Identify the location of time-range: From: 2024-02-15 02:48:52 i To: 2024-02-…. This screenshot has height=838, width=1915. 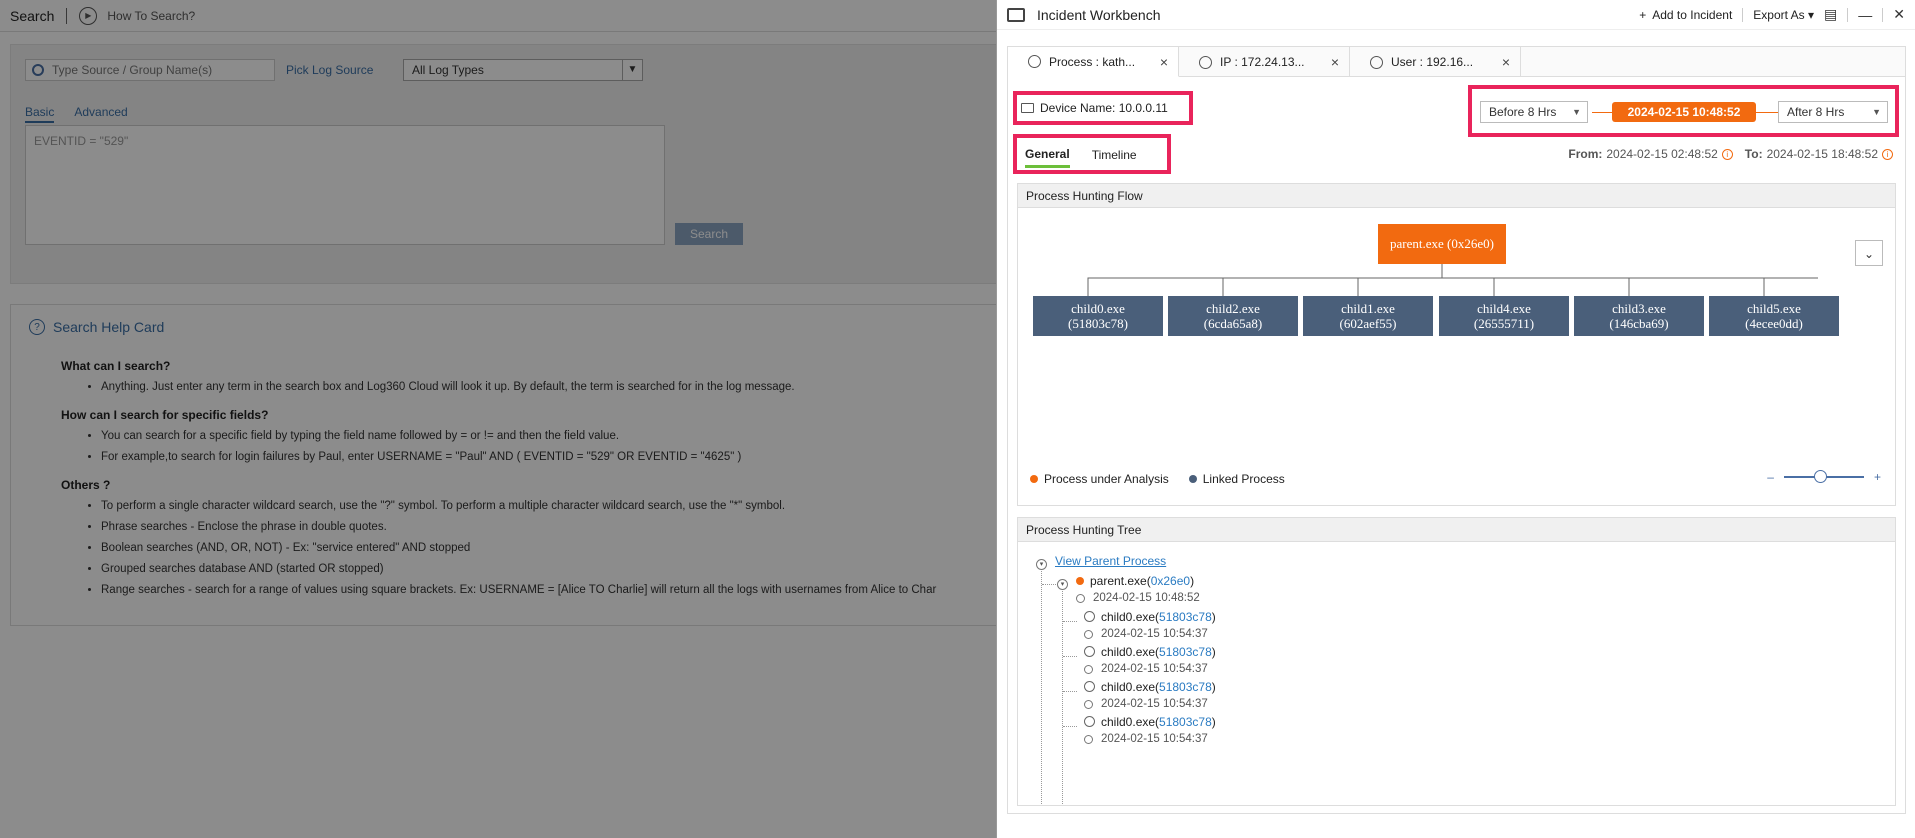
(1734, 154).